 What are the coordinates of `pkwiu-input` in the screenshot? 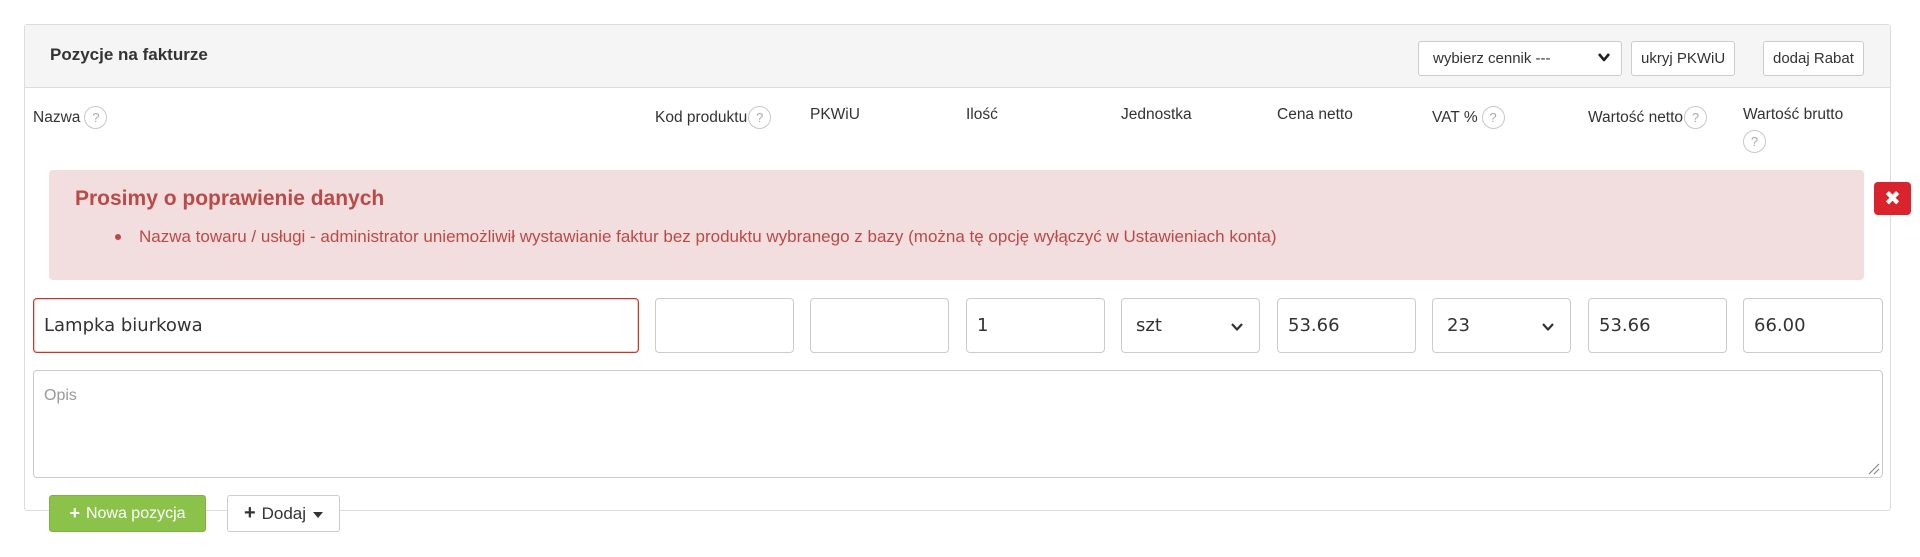 It's located at (879, 325).